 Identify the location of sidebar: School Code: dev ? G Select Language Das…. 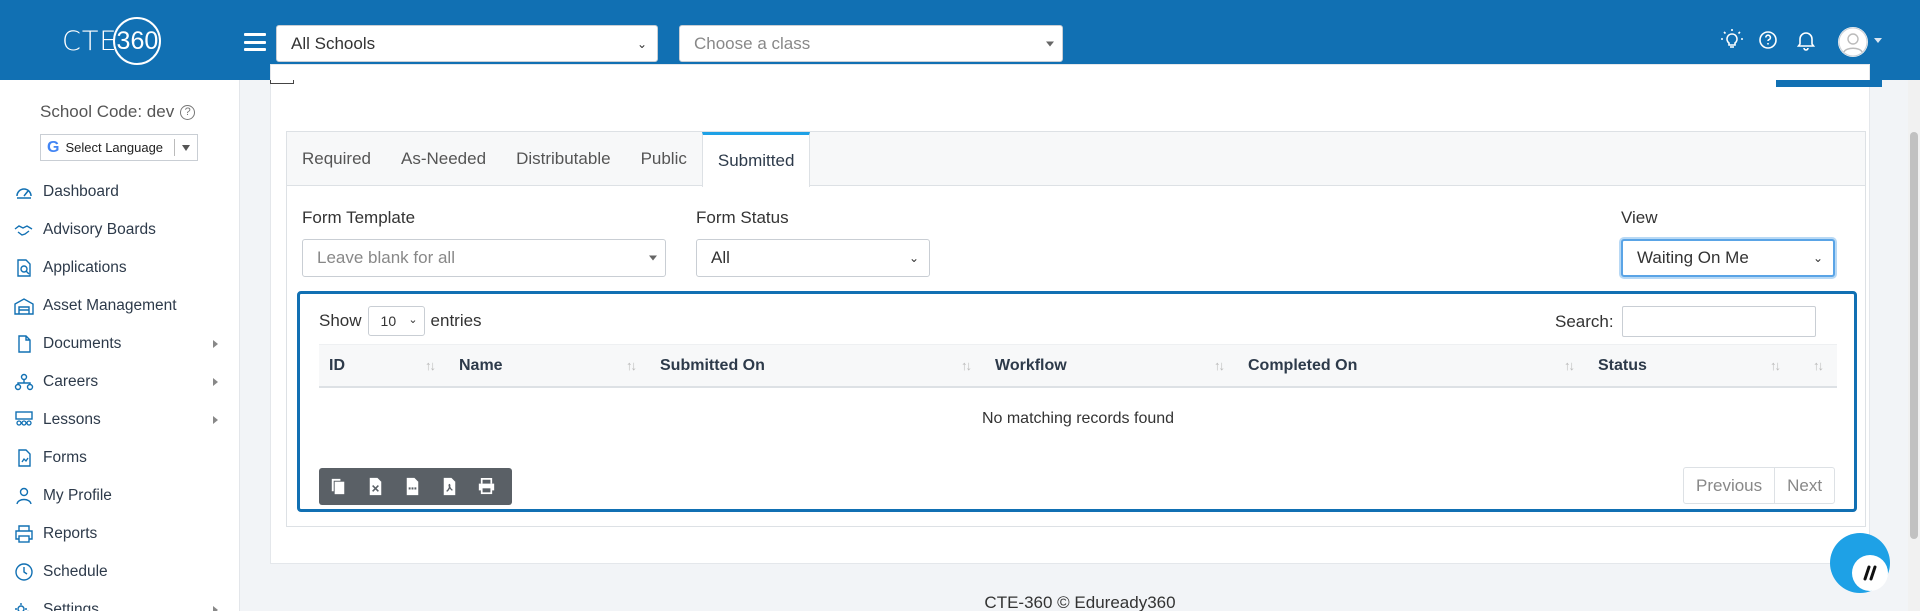
(120, 345).